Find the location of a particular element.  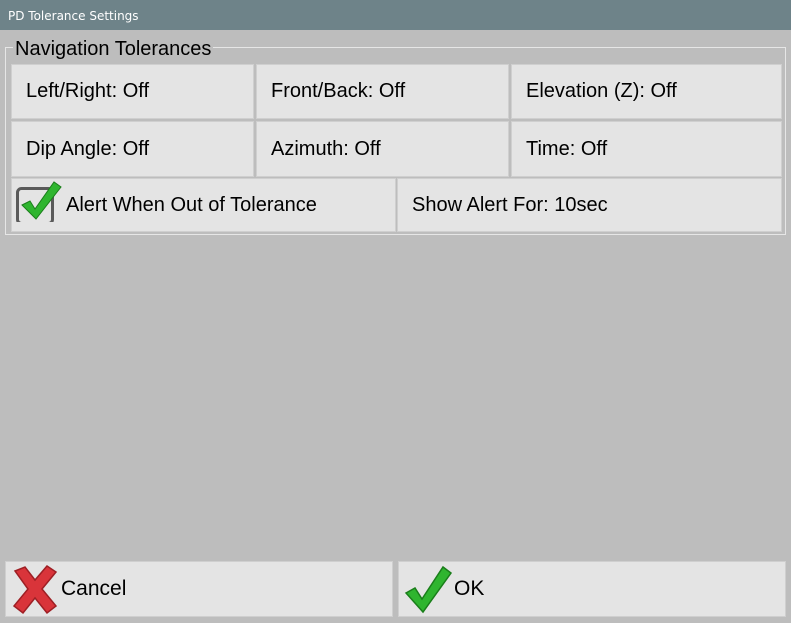

cancel-button: Cancel is located at coordinates (199, 589).